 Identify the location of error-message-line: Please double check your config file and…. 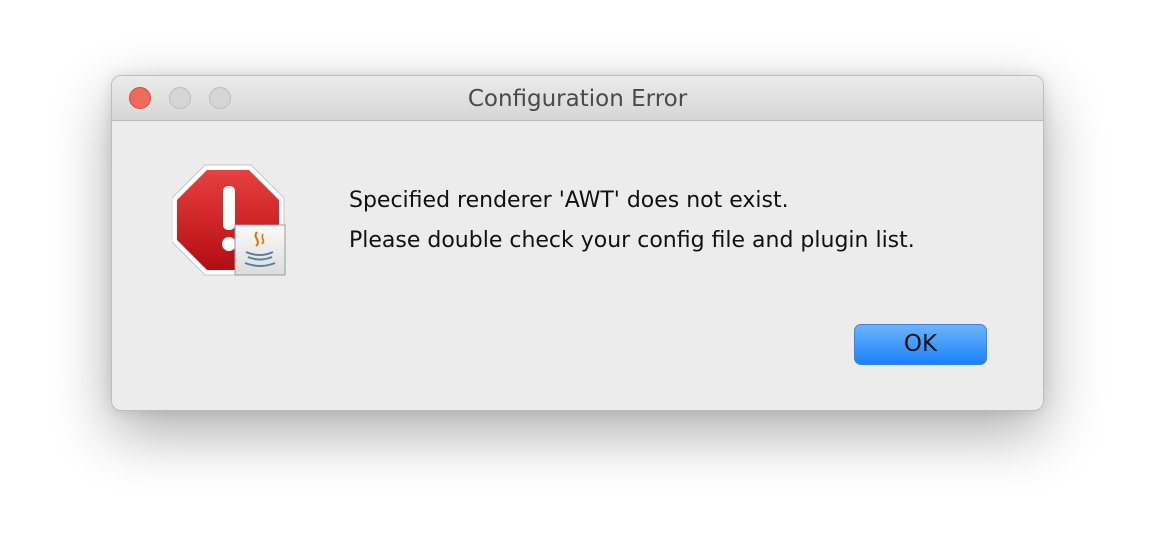
(632, 240).